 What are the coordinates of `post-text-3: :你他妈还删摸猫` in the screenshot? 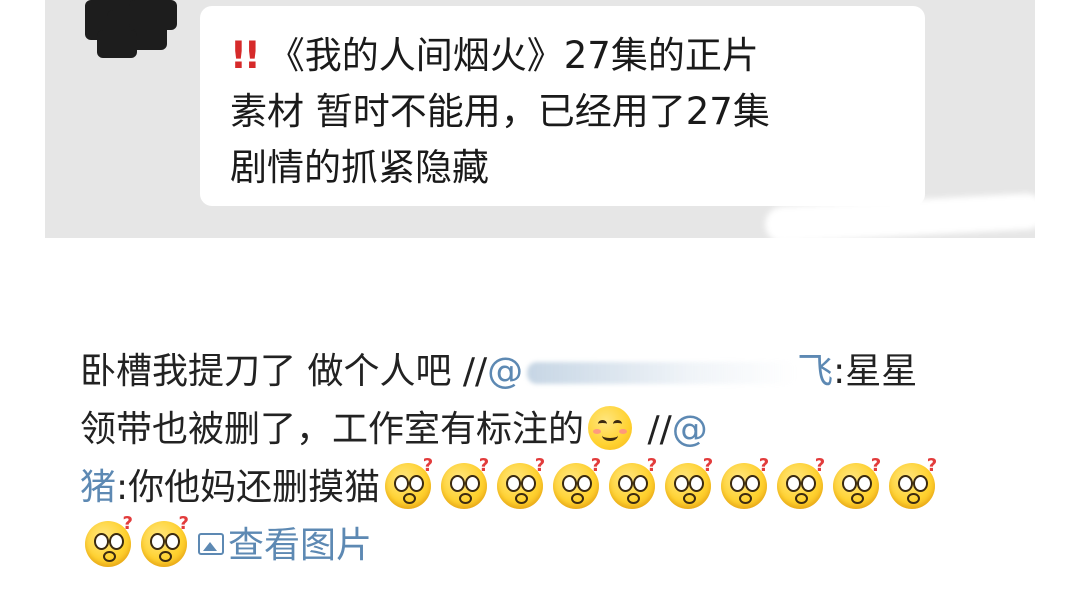 It's located at (248, 487).